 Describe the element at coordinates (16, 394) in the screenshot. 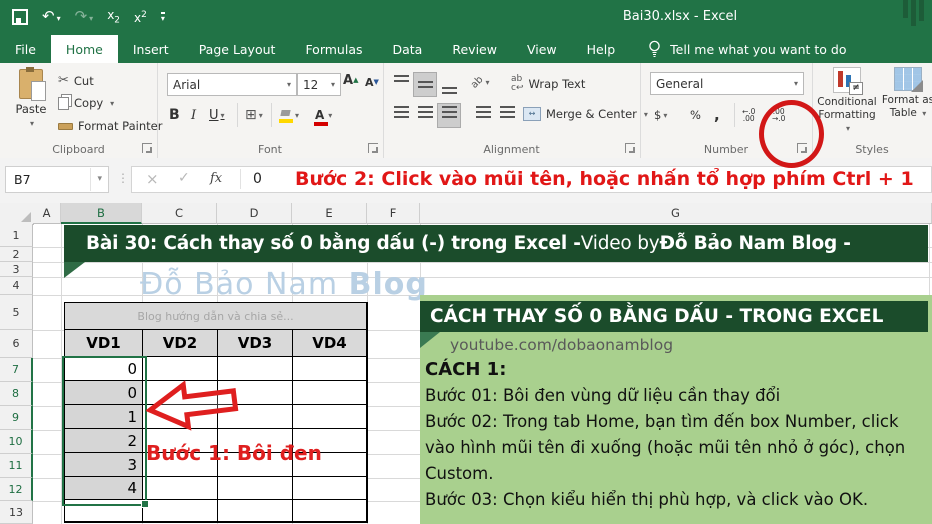

I see `row-header-8: 8` at that location.